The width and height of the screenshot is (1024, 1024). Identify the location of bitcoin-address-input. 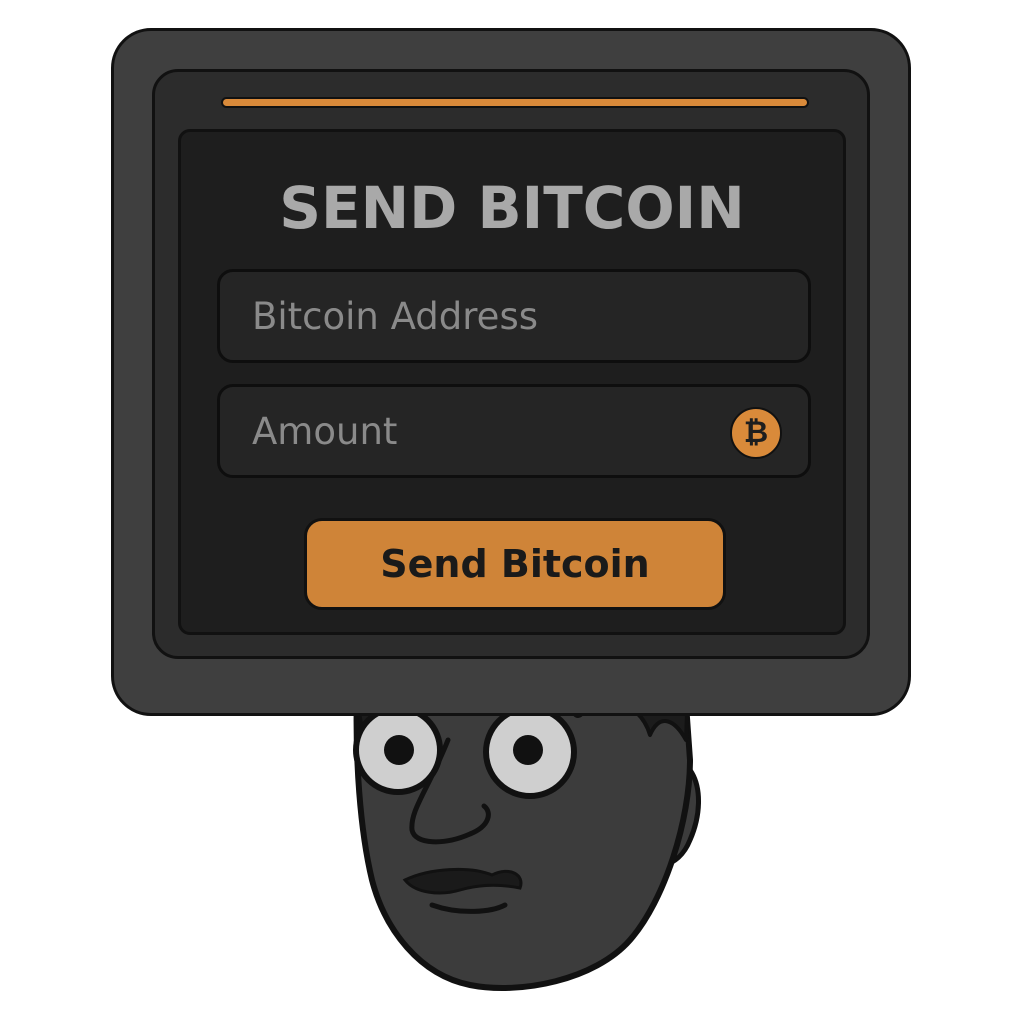
(514, 316).